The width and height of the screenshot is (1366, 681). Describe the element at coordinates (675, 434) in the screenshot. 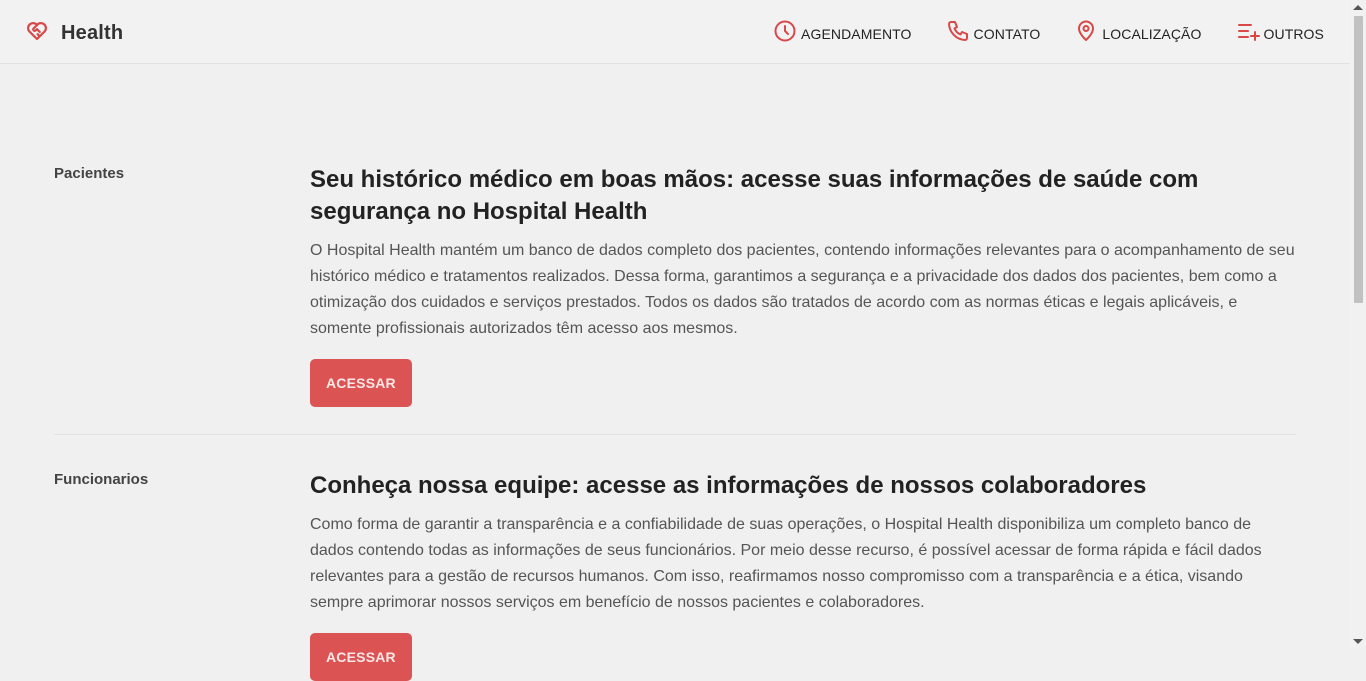

I see `section-divider` at that location.